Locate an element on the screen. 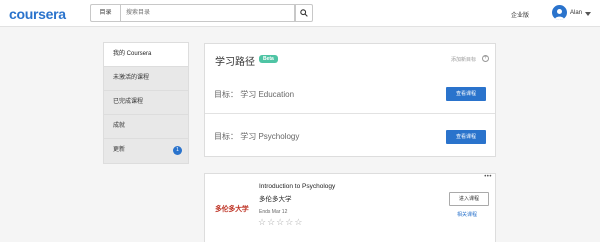 This screenshot has height=242, width=600. sidebar-item-completed-courses: 已完成课程 is located at coordinates (146, 103).